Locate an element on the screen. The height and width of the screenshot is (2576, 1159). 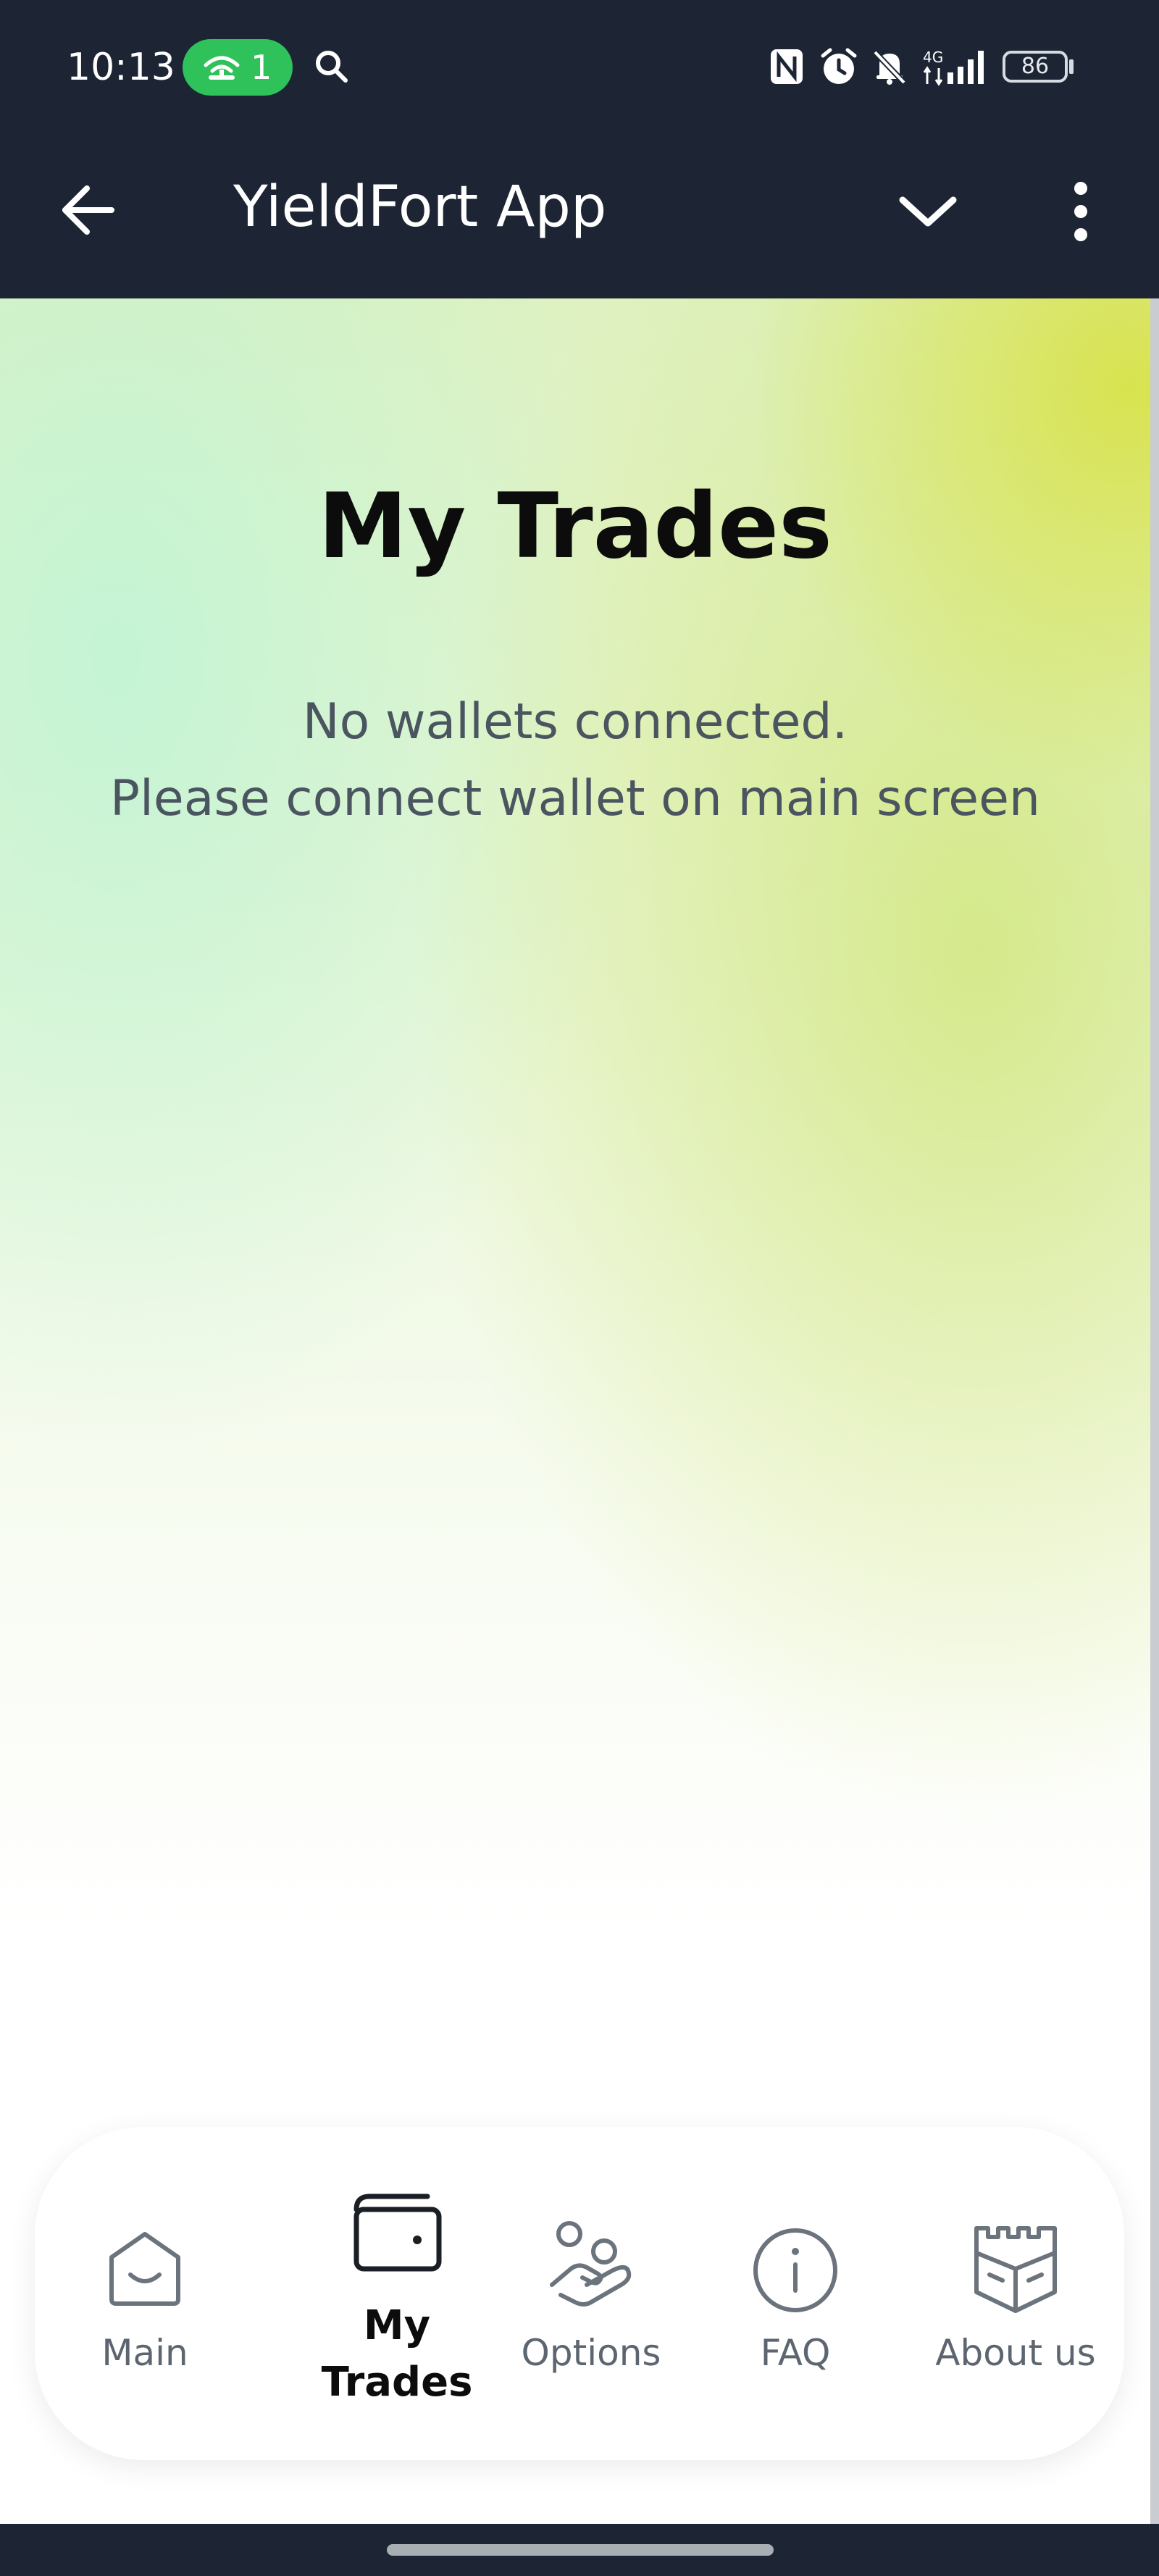
gesture-handle is located at coordinates (580, 2550).